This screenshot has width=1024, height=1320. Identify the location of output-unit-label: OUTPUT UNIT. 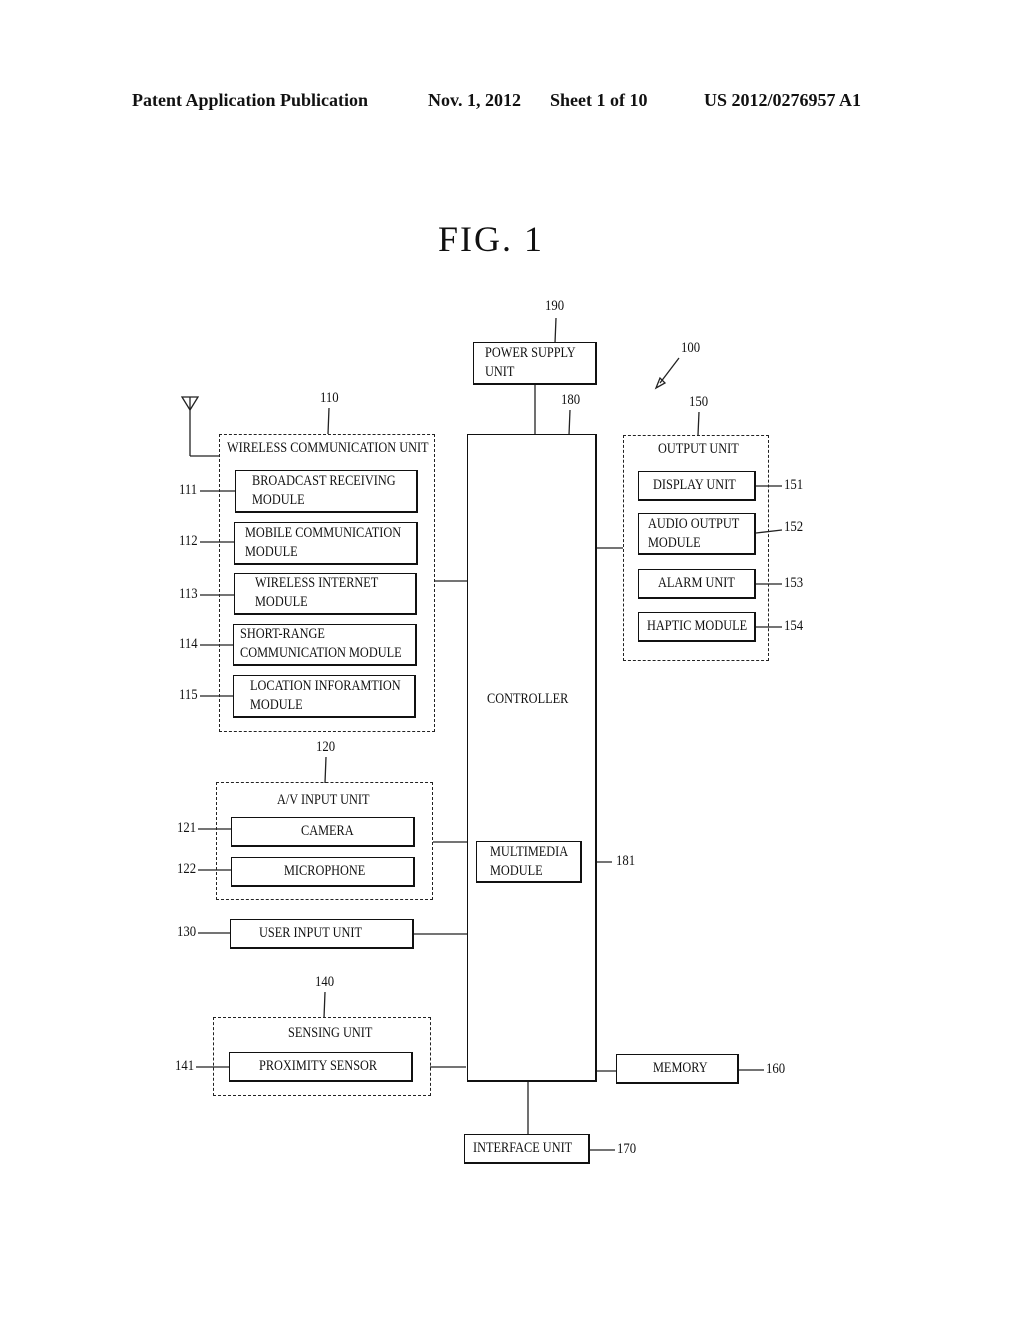
(698, 449).